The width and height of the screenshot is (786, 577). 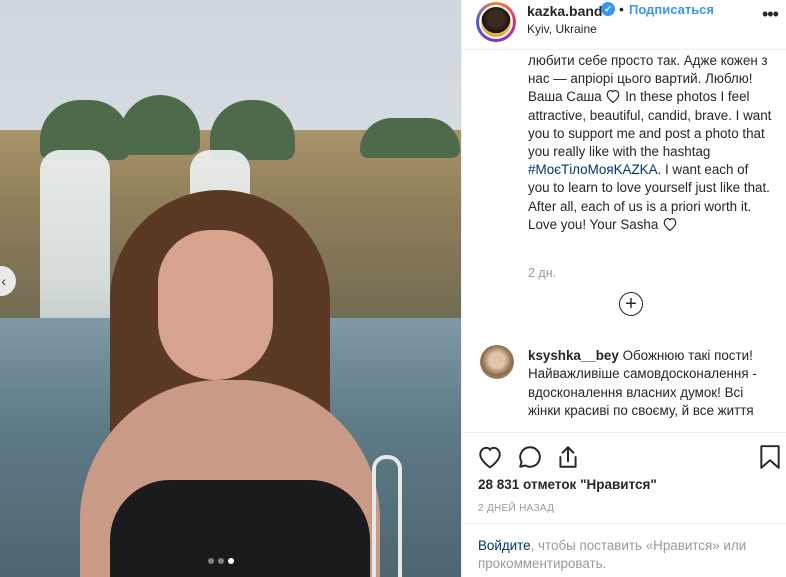 What do you see at coordinates (593, 169) in the screenshot?
I see `caption-hashtag-link: #МоєТілоМояKAZKA` at bounding box center [593, 169].